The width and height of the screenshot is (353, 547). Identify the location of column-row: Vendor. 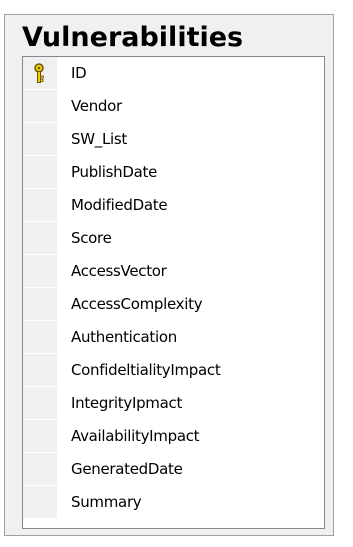
(173, 106).